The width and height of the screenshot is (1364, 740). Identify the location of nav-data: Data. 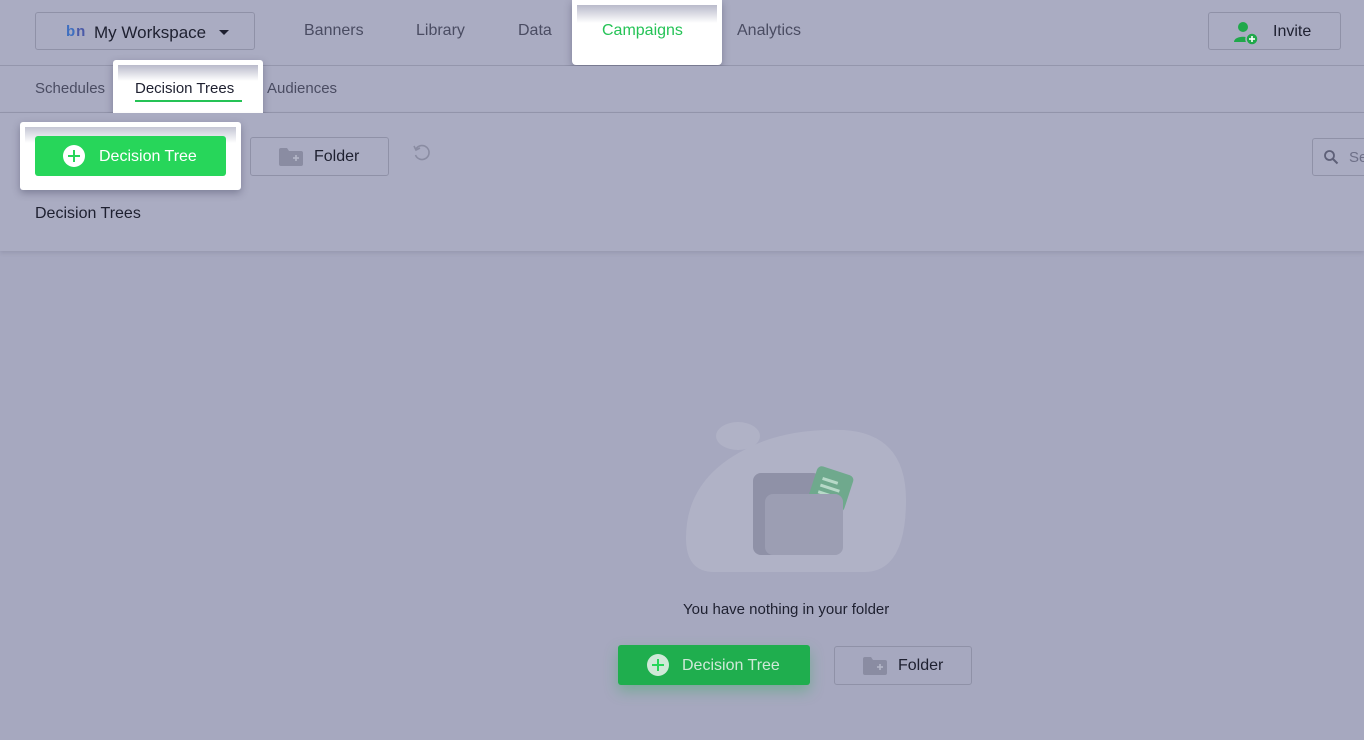
(535, 31).